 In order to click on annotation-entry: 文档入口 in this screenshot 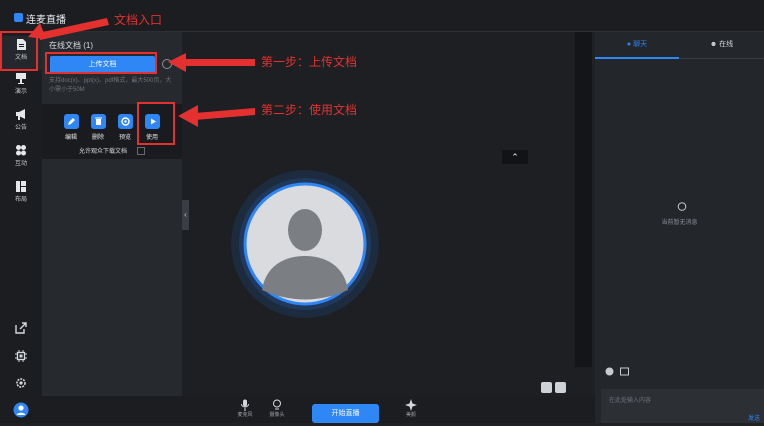, I will do `click(138, 20)`.